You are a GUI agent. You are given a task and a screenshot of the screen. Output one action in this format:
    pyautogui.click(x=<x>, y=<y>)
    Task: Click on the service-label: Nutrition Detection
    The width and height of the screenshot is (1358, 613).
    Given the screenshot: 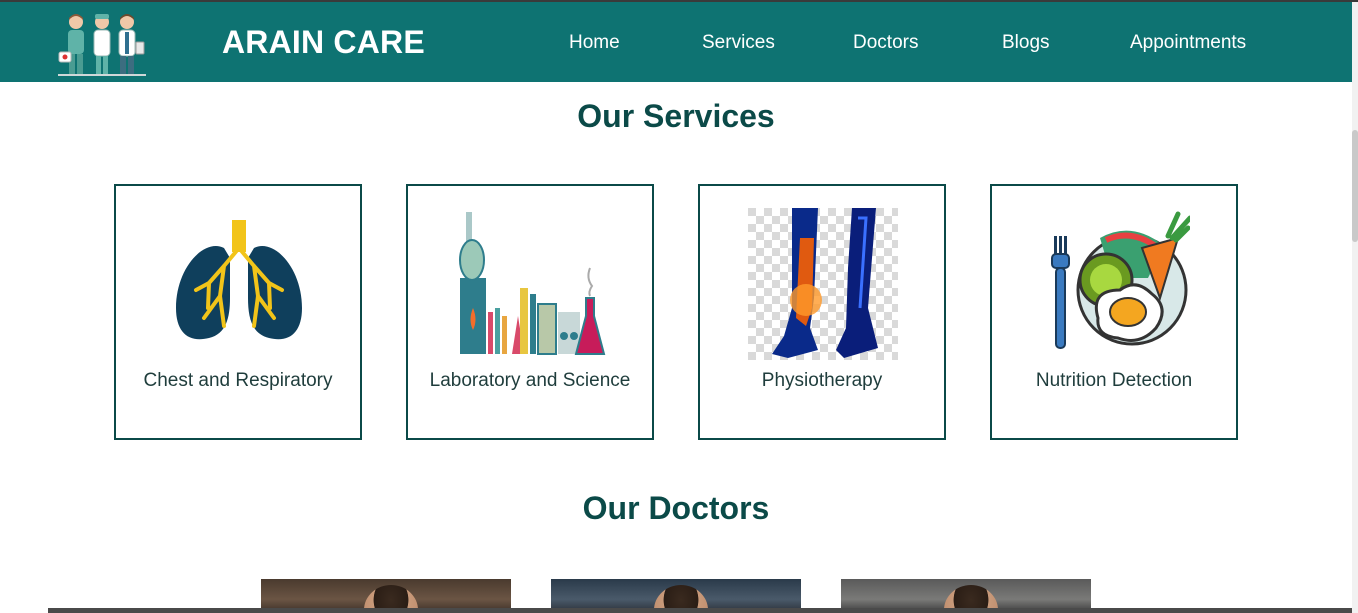 What is the action you would take?
    pyautogui.click(x=1114, y=380)
    